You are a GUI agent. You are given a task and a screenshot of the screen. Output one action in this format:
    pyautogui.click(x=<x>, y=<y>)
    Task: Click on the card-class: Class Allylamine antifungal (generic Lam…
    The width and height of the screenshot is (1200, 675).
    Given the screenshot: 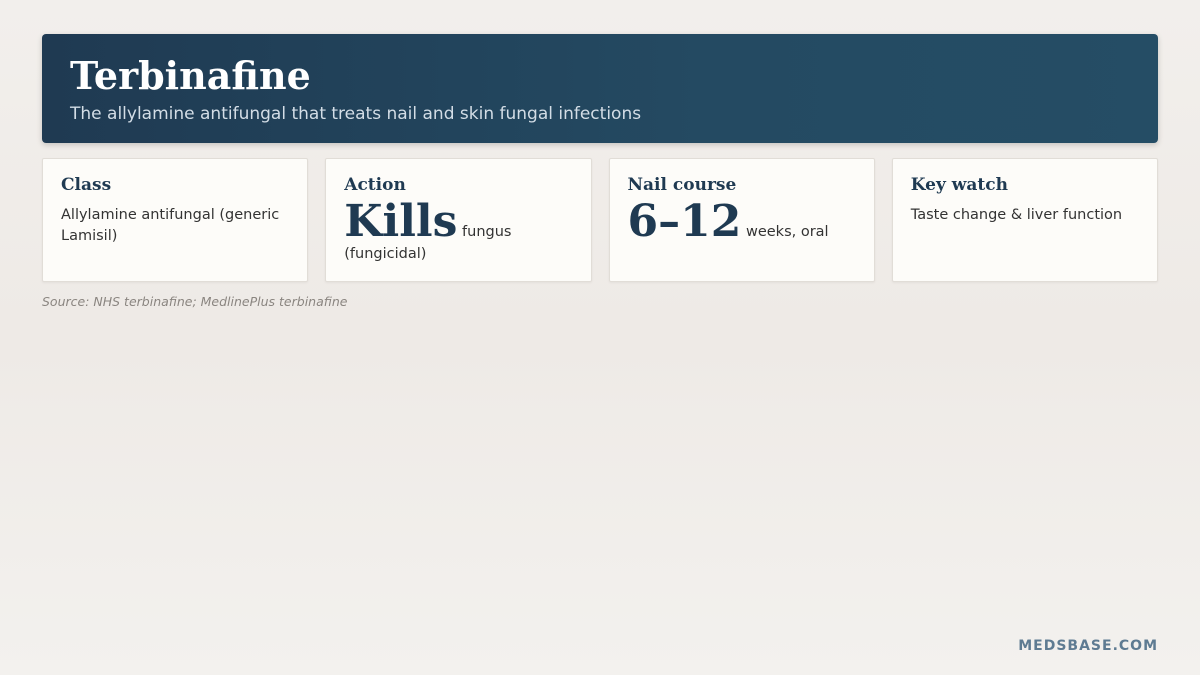 What is the action you would take?
    pyautogui.click(x=175, y=220)
    